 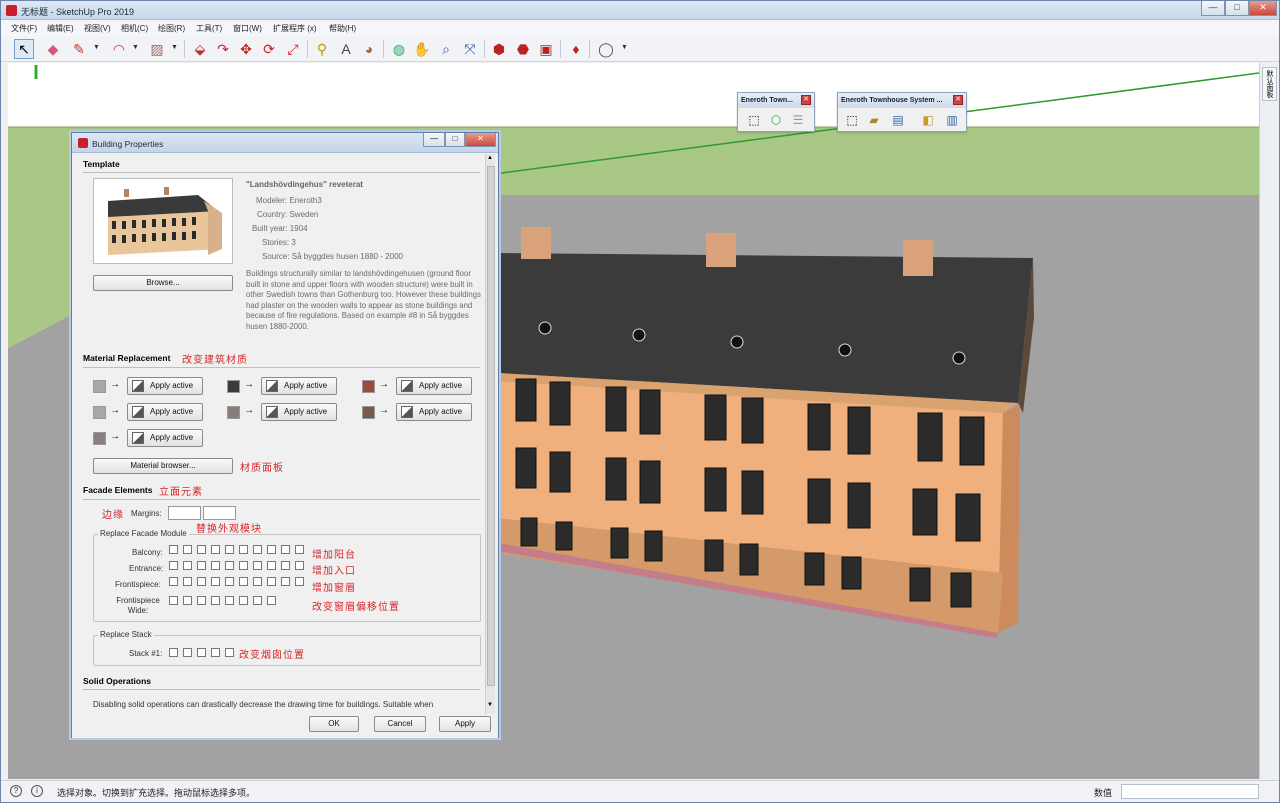 I want to click on dialog-minimize-button: —, so click(x=434, y=140).